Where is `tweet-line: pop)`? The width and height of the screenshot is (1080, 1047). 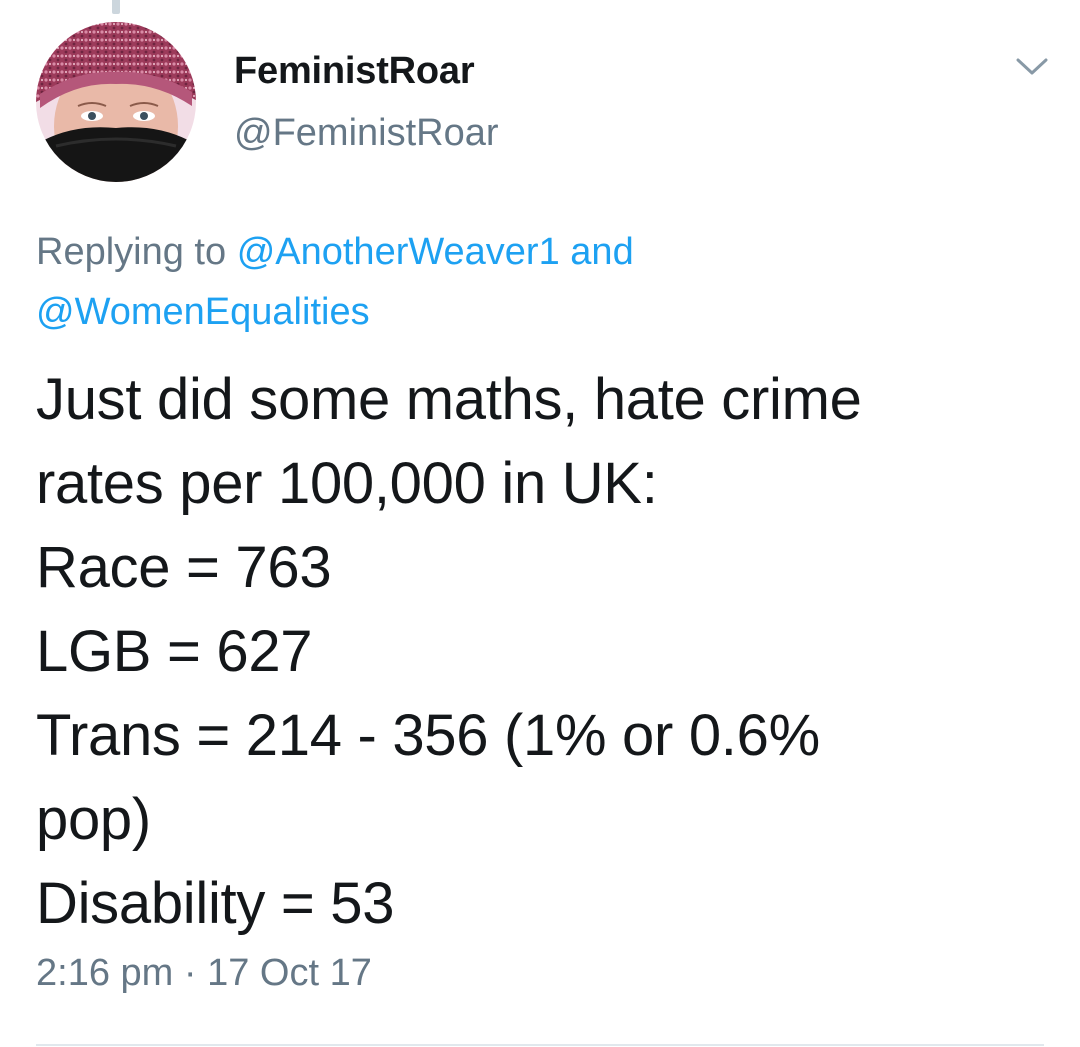
tweet-line: pop) is located at coordinates (93, 819).